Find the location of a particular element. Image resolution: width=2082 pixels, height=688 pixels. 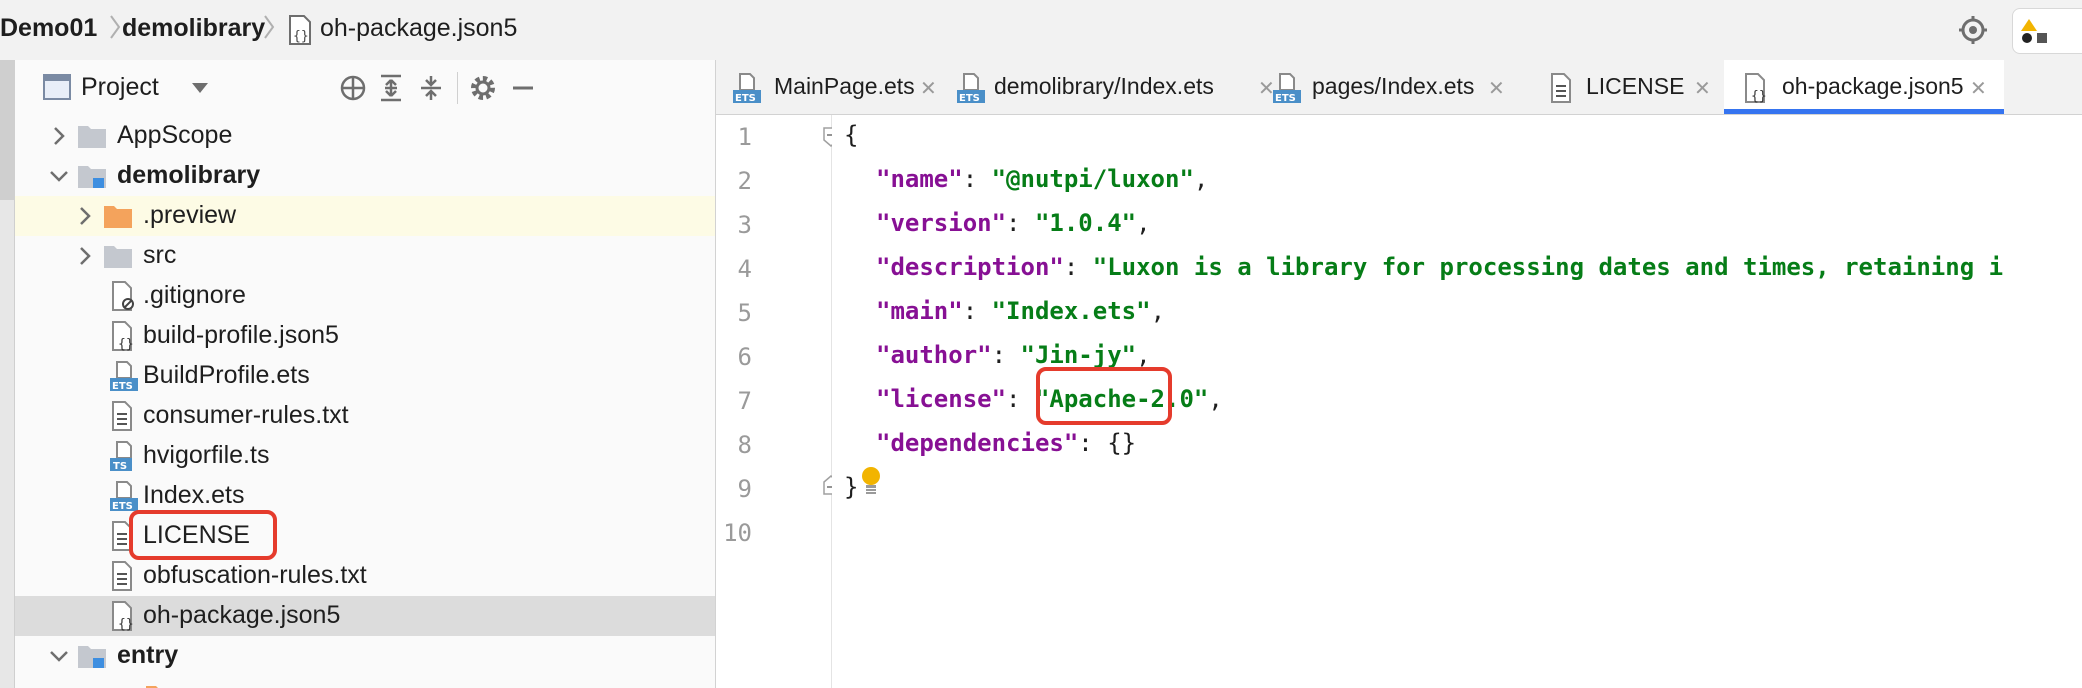

run-config-widget is located at coordinates (2047, 31).